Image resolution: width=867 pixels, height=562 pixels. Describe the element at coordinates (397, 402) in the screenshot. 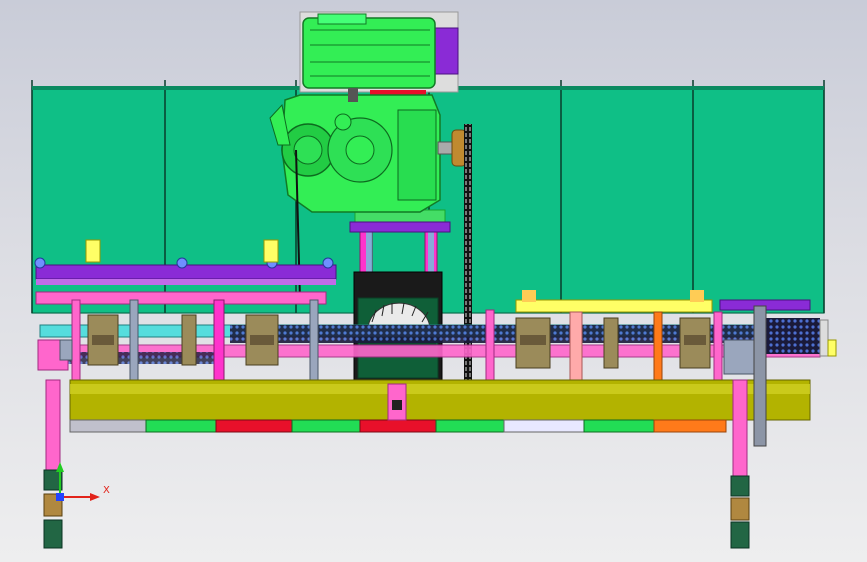

I see `chain-case-bottom` at that location.